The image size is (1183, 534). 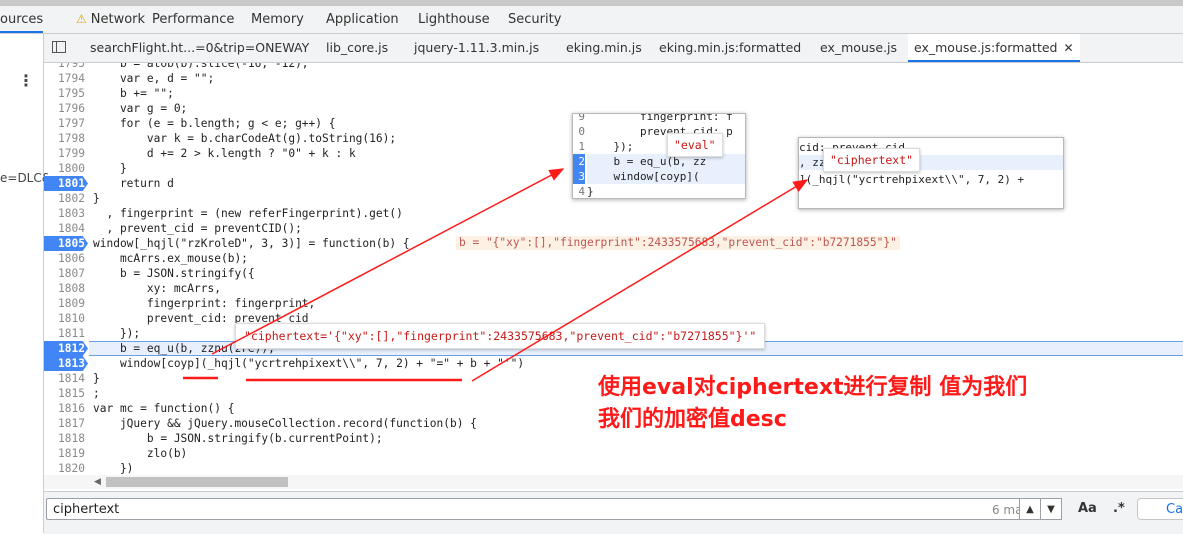 I want to click on line-number: 1810, so click(x=66, y=318).